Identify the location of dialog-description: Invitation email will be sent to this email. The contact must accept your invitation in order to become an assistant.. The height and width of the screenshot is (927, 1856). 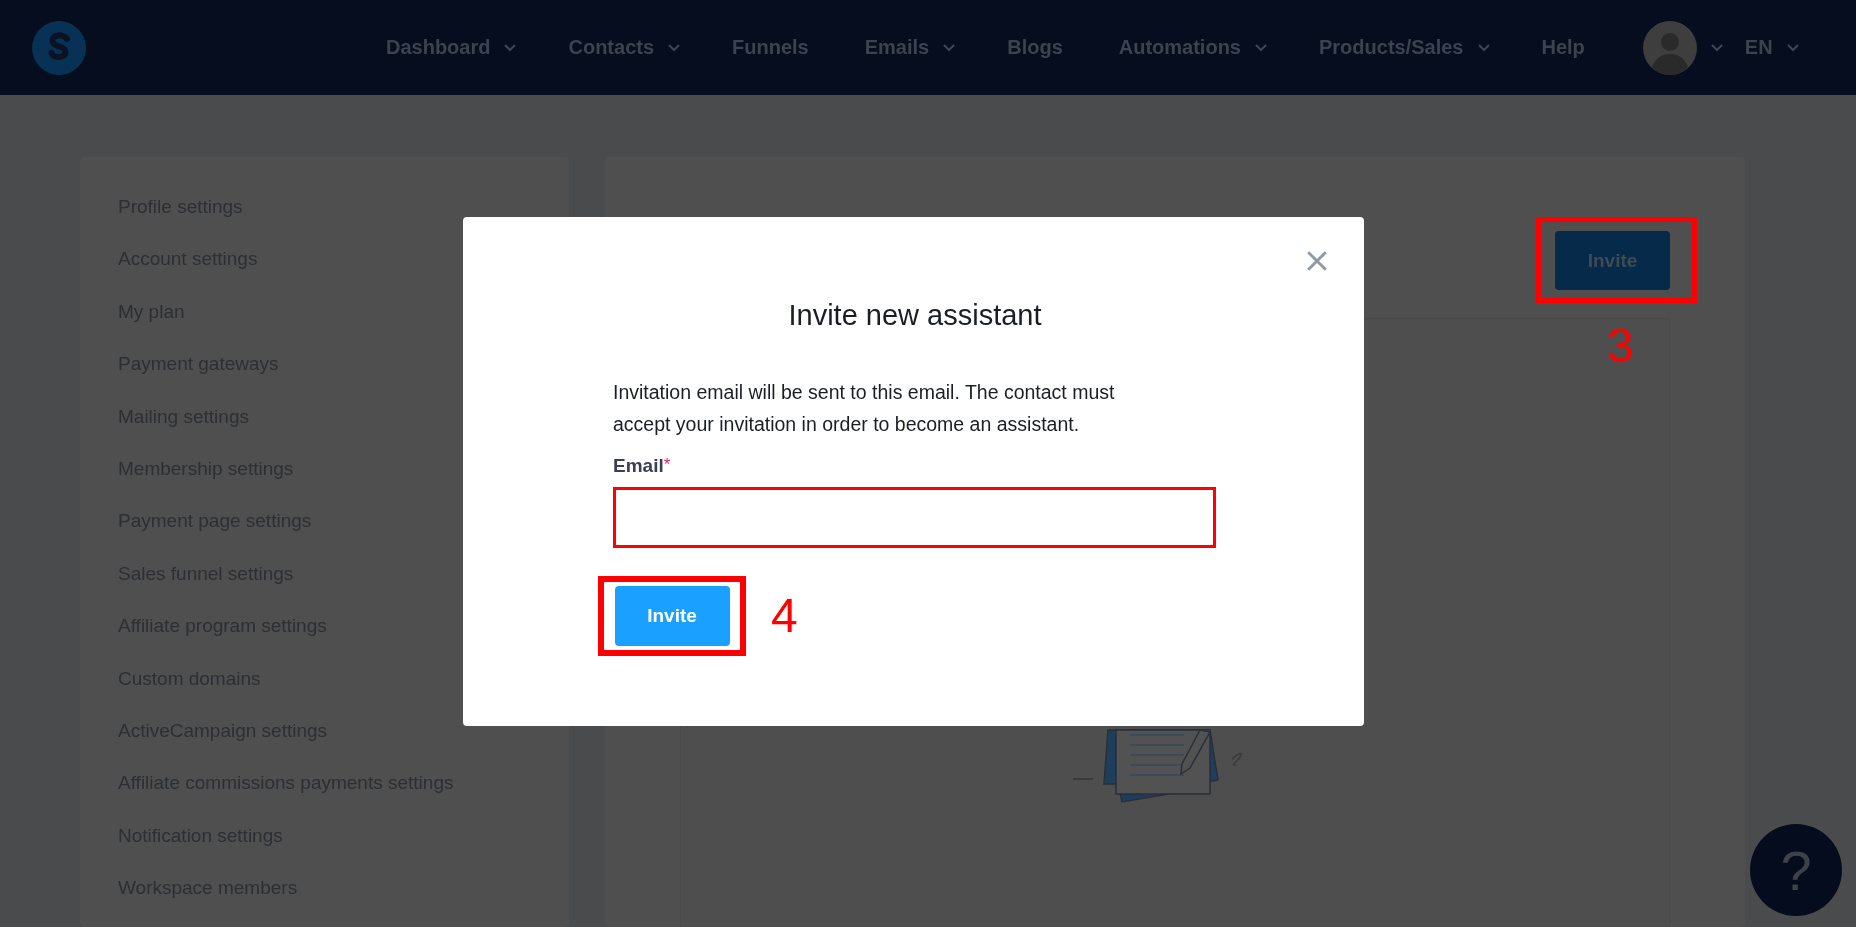
(864, 408).